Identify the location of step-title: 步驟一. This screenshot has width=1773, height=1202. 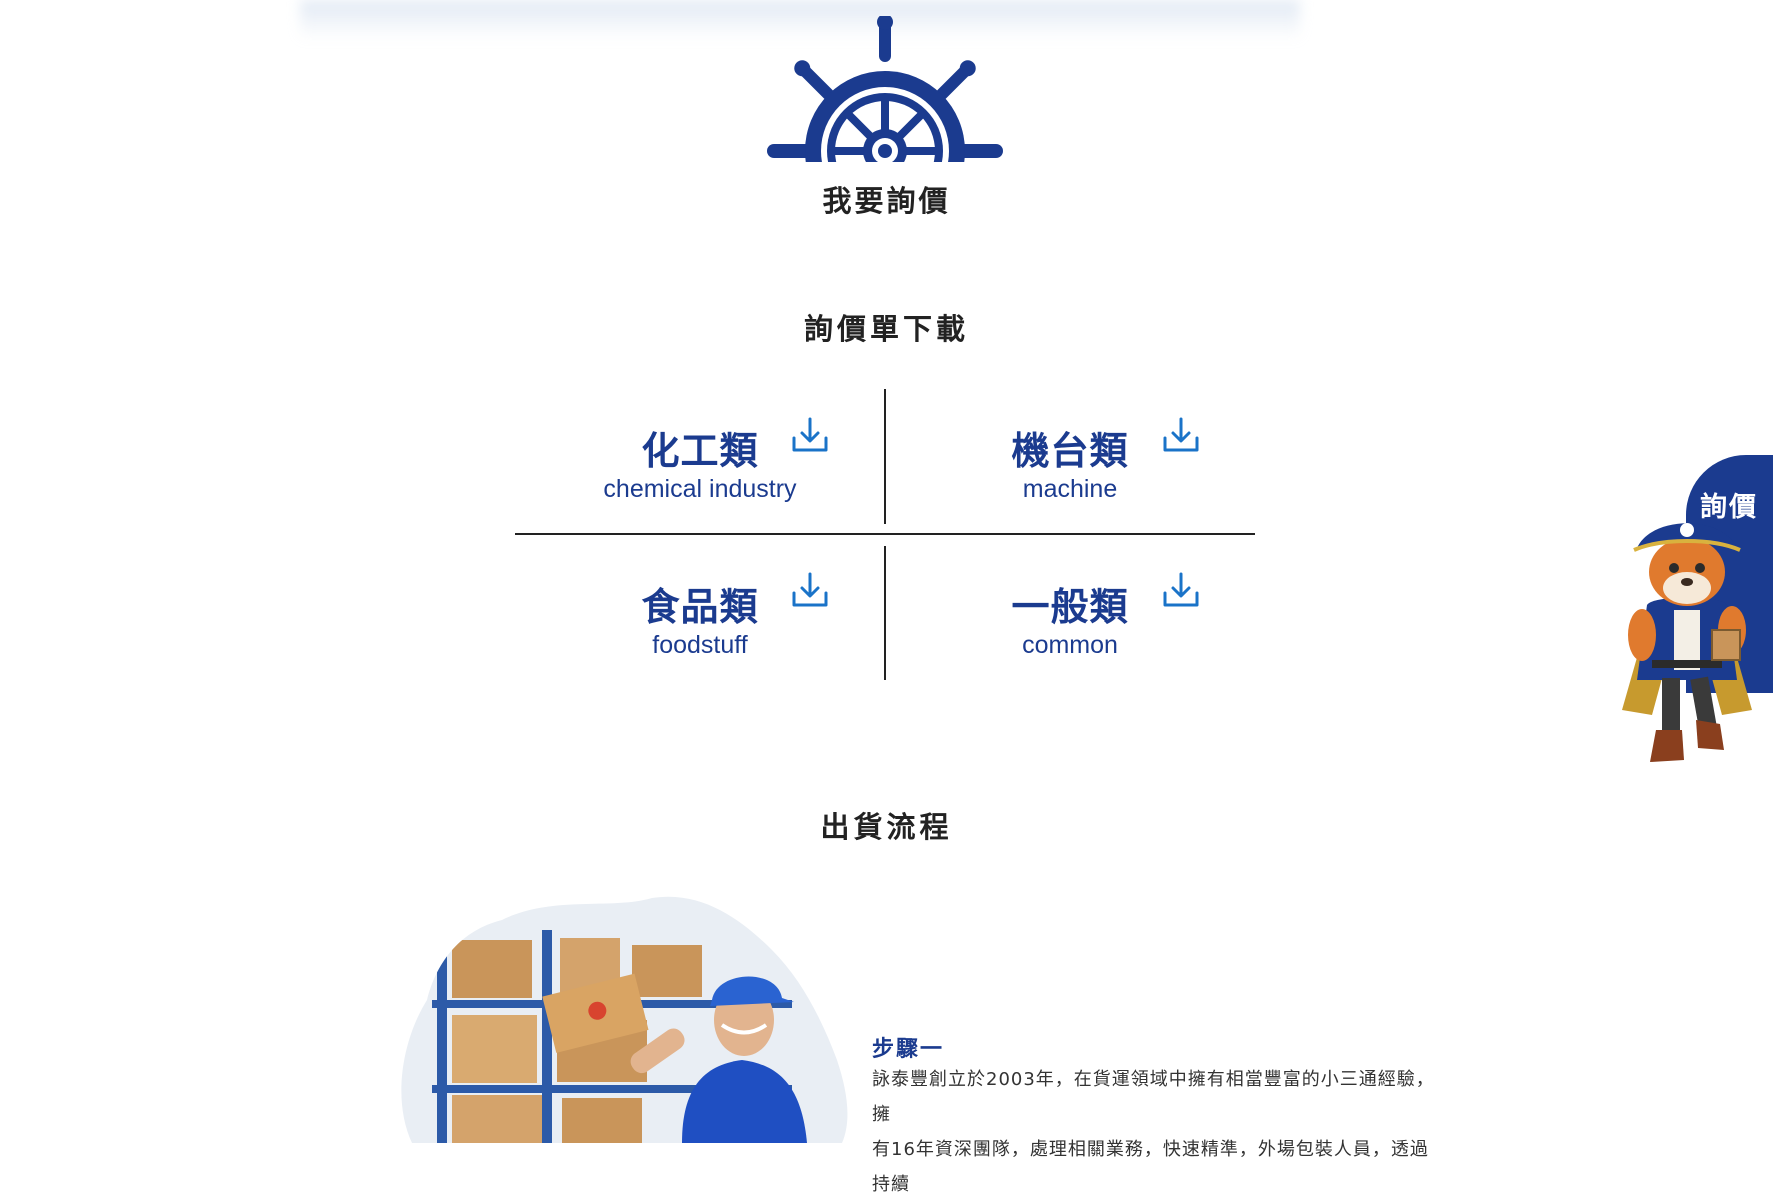
(908, 1049).